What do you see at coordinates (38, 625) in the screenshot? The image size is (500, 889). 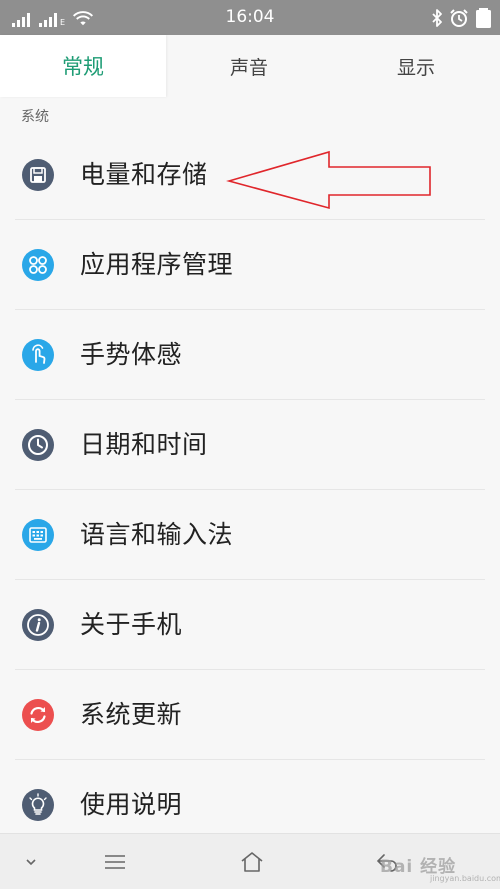 I see `info-icon` at bounding box center [38, 625].